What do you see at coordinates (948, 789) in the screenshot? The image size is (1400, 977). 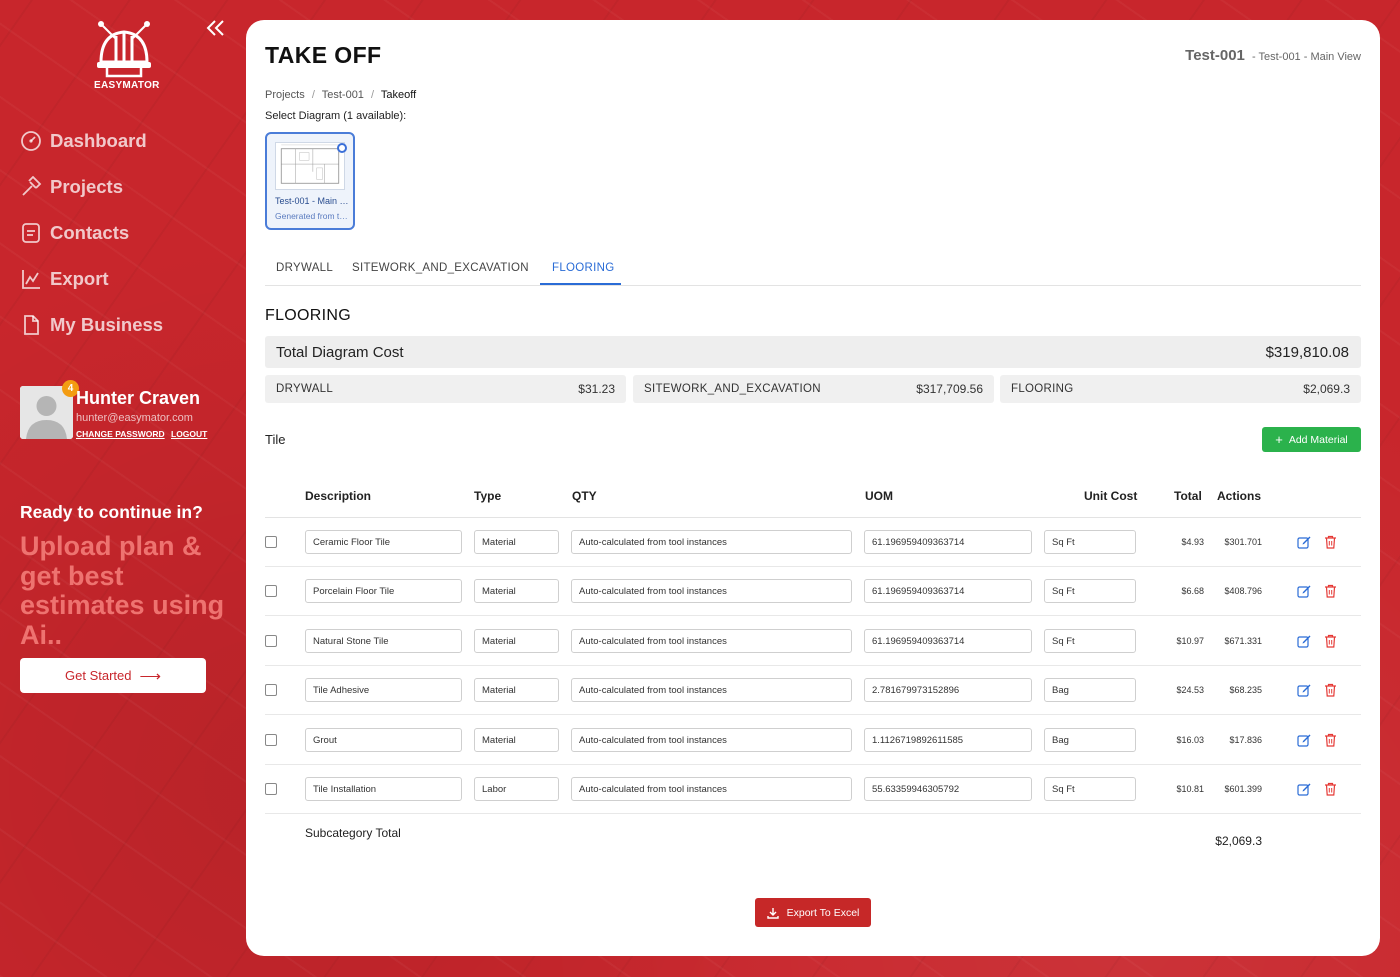 I see `qty-input: 55.63359946305792` at bounding box center [948, 789].